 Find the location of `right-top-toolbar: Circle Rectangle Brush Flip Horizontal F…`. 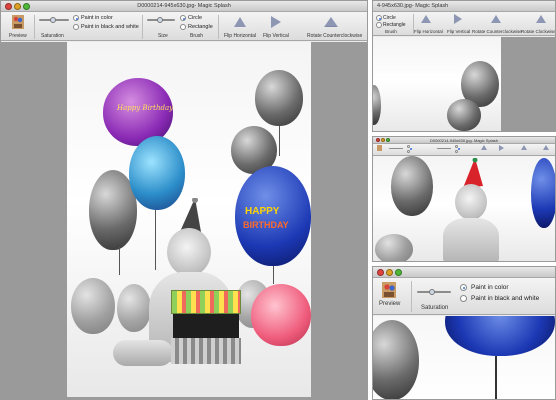

right-top-toolbar: Circle Rectangle Brush Flip Horizontal F… is located at coordinates (464, 24).